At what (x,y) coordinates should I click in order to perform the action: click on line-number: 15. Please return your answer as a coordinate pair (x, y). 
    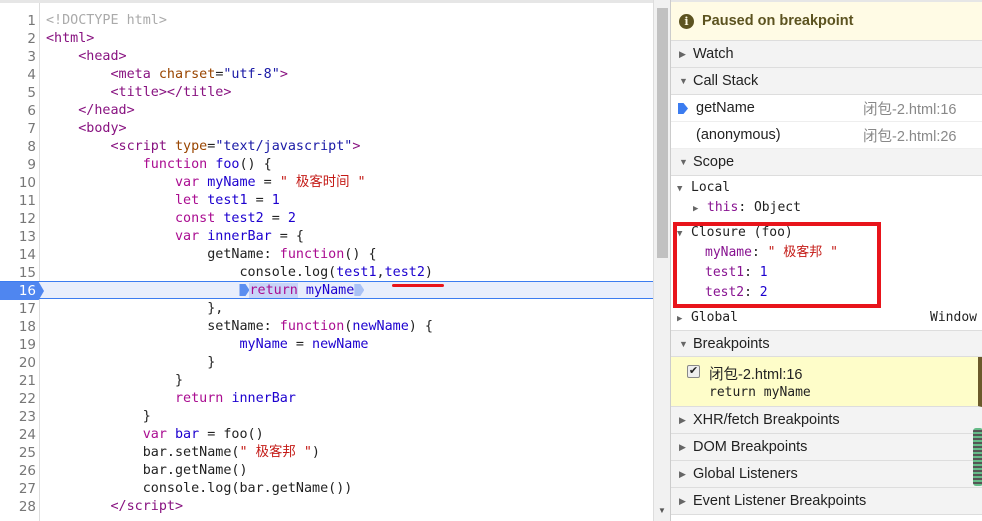
    Looking at the image, I should click on (18, 273).